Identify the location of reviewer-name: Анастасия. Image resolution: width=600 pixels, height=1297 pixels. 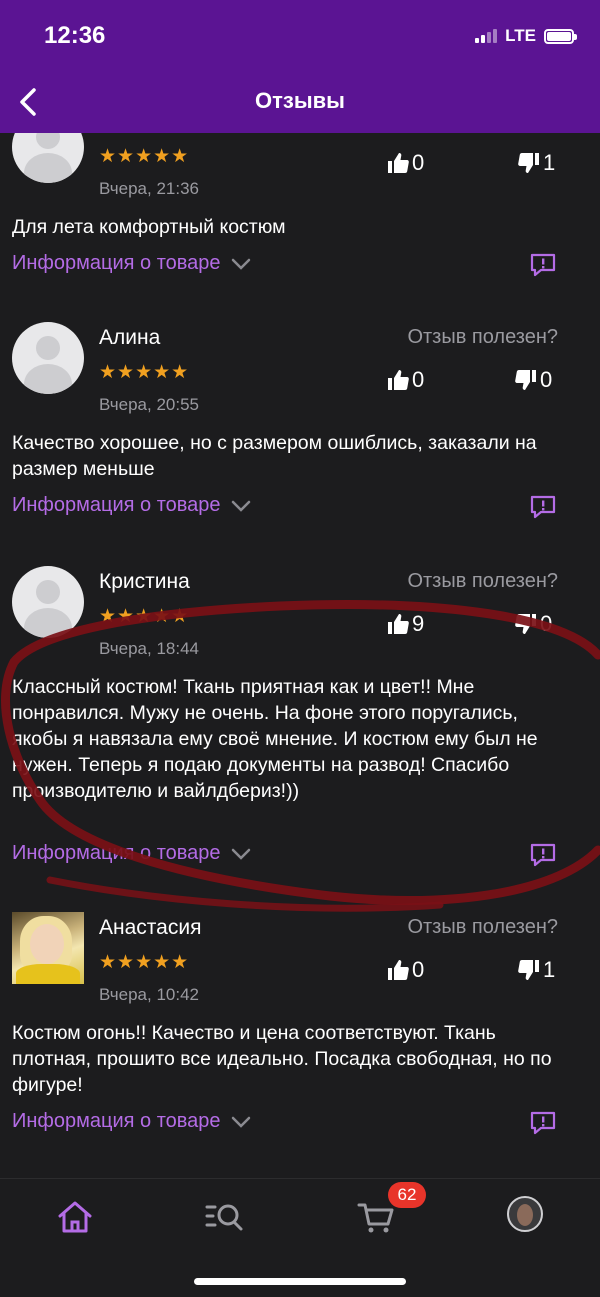
(150, 927).